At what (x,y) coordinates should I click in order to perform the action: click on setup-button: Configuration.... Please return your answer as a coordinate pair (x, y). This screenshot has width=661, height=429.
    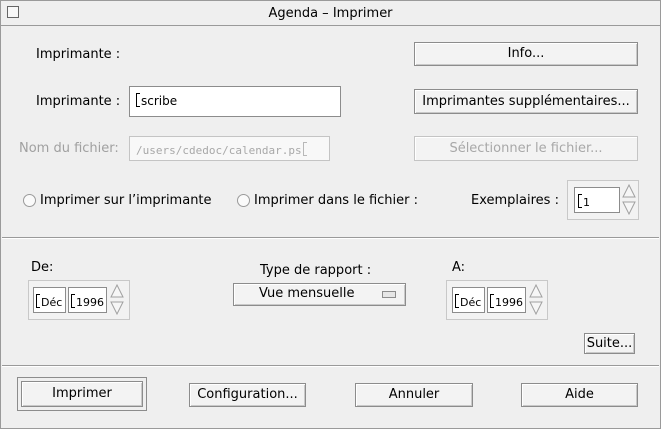
    Looking at the image, I should click on (247, 395).